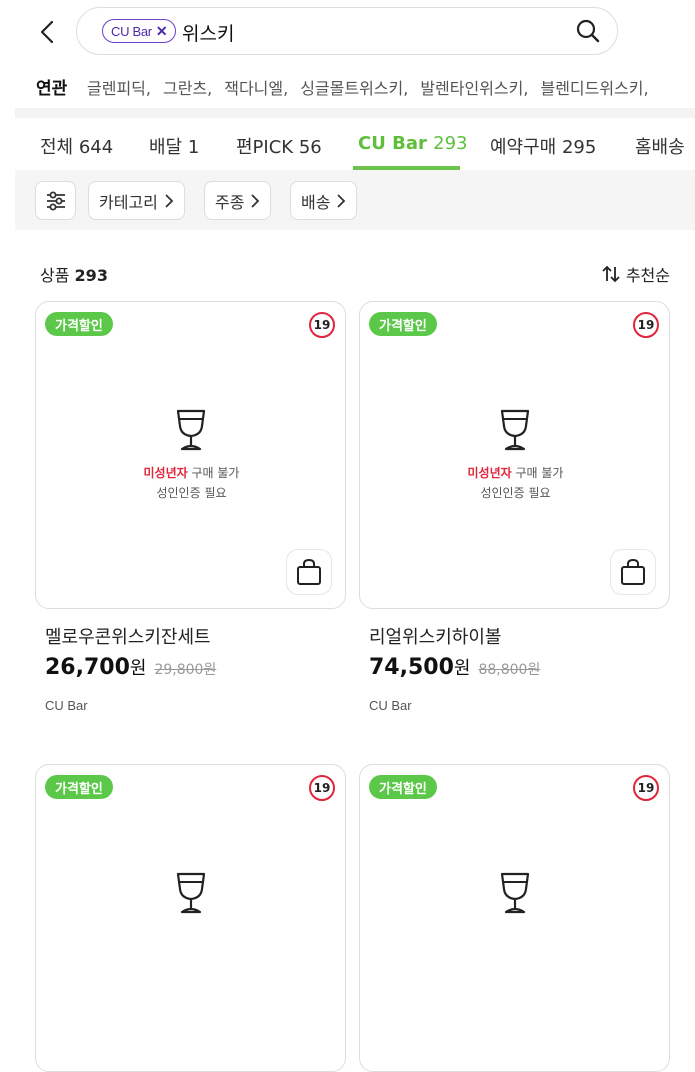 Image resolution: width=695 pixels, height=1072 pixels. I want to click on search-query: 위스키, so click(208, 32).